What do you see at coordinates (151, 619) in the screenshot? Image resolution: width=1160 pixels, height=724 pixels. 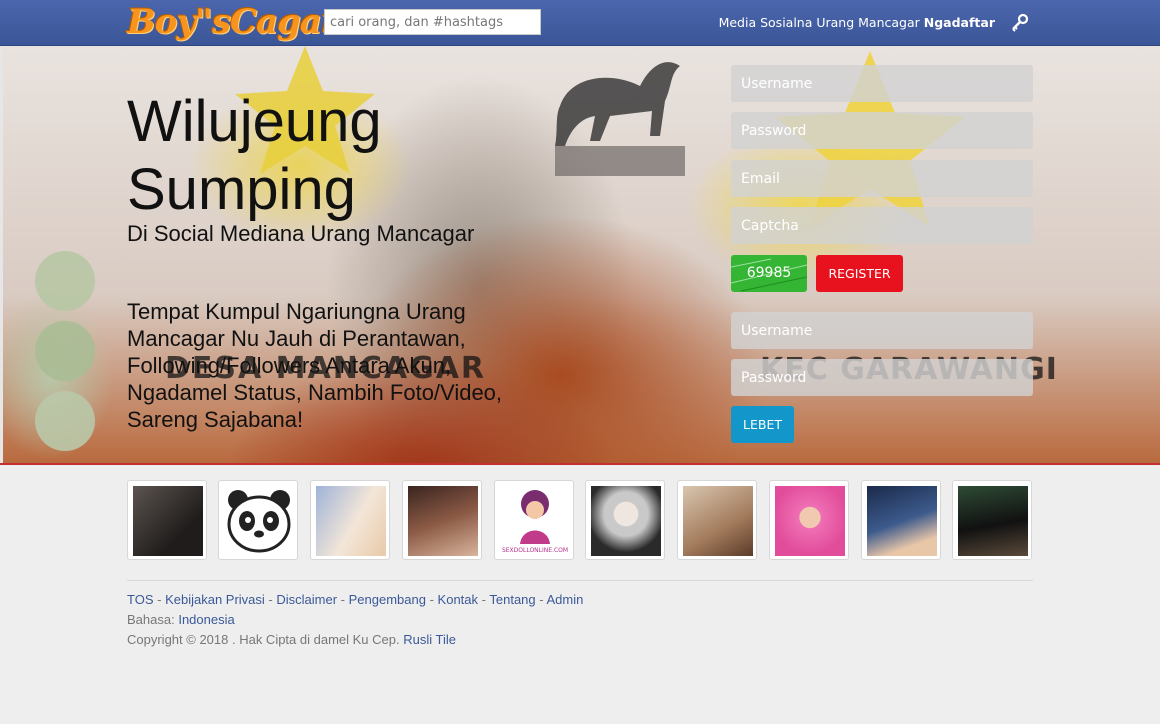 I see `language-label: Bahasa:` at bounding box center [151, 619].